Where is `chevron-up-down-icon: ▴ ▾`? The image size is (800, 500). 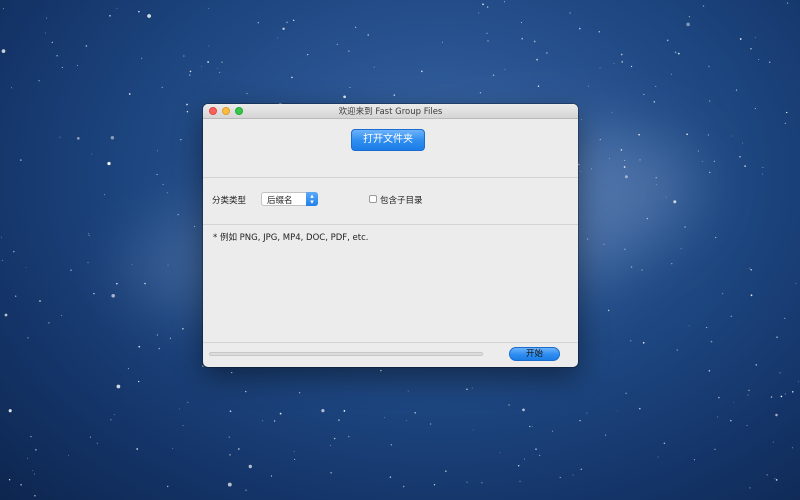
chevron-up-down-icon: ▴ ▾ is located at coordinates (312, 199).